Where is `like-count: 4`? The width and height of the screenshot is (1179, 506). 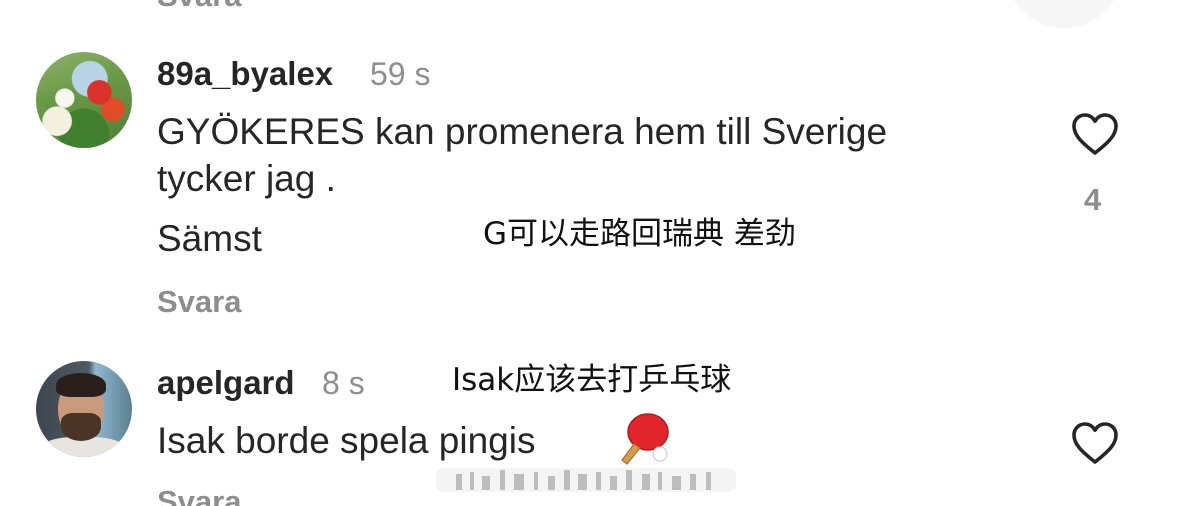 like-count: 4 is located at coordinates (1093, 199).